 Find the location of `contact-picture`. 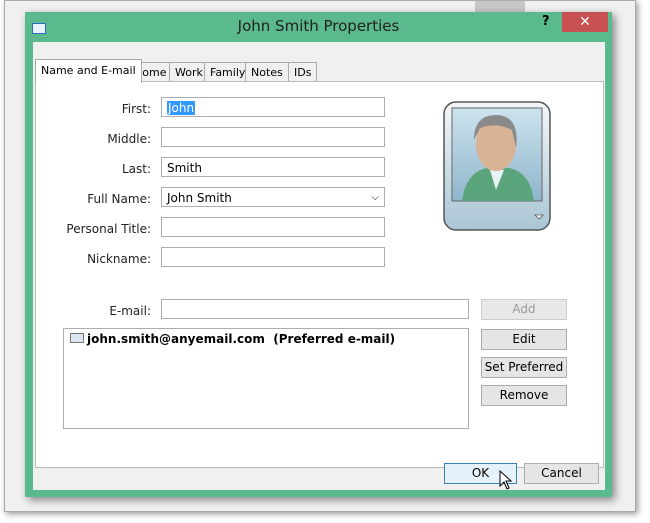

contact-picture is located at coordinates (497, 166).